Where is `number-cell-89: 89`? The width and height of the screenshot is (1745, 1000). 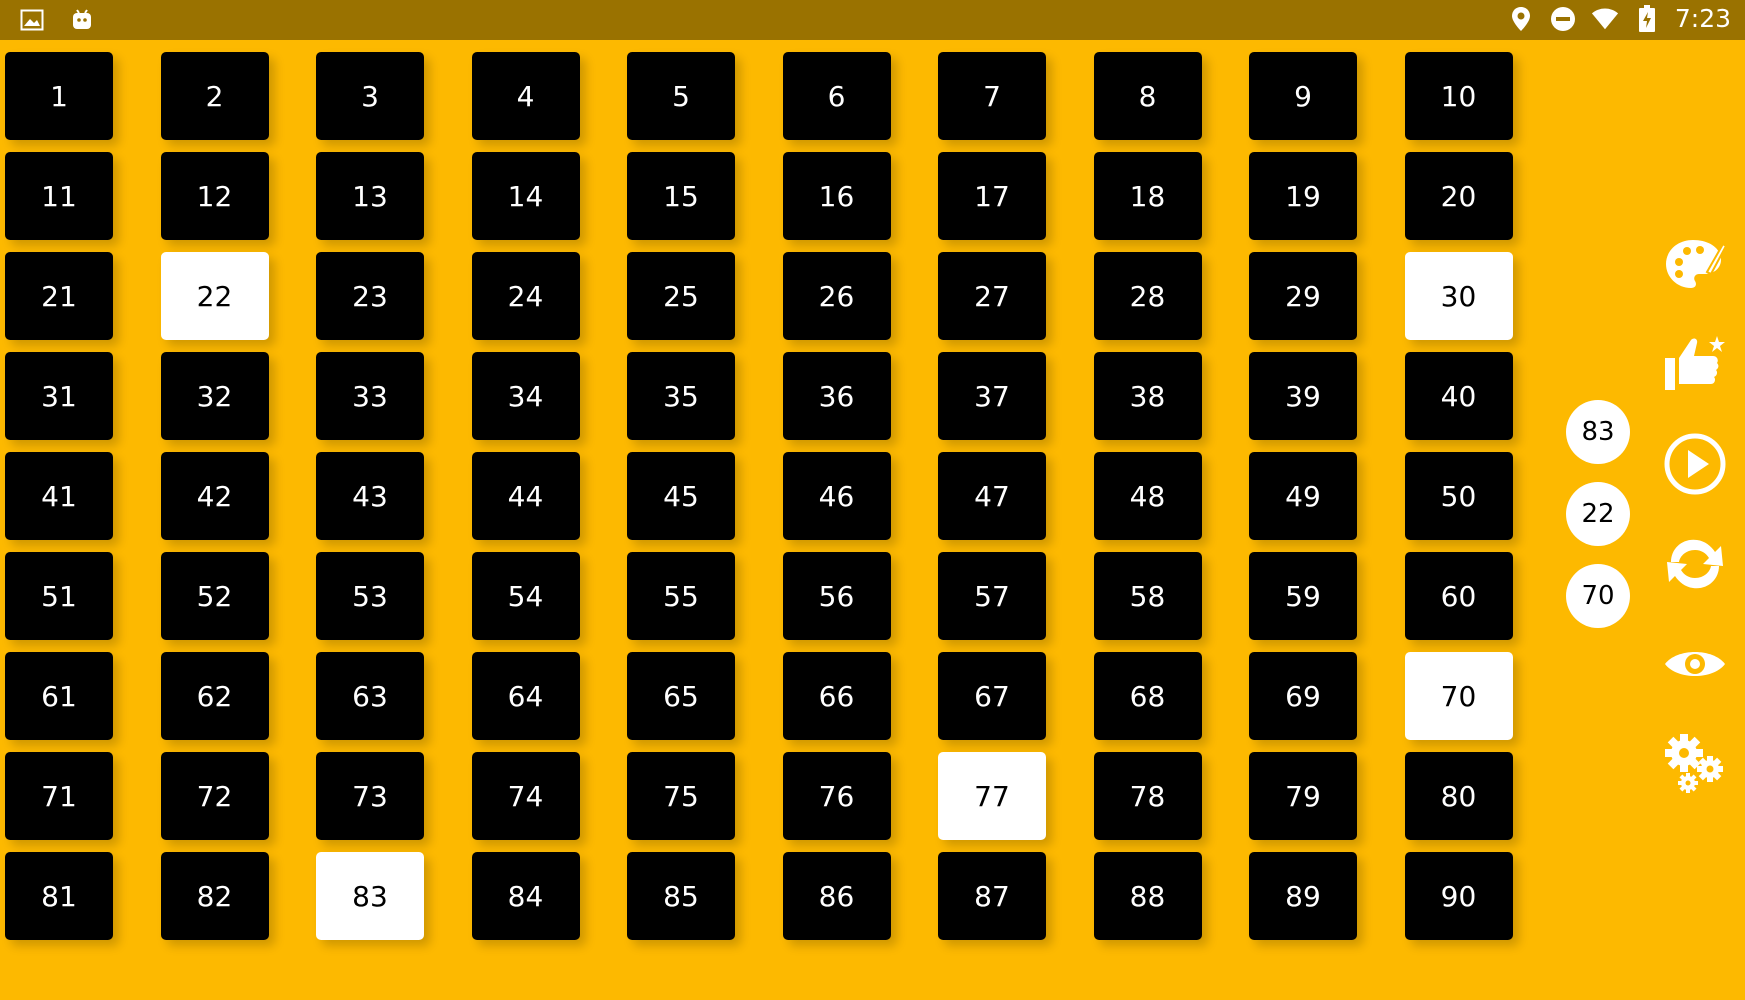
number-cell-89: 89 is located at coordinates (1303, 896).